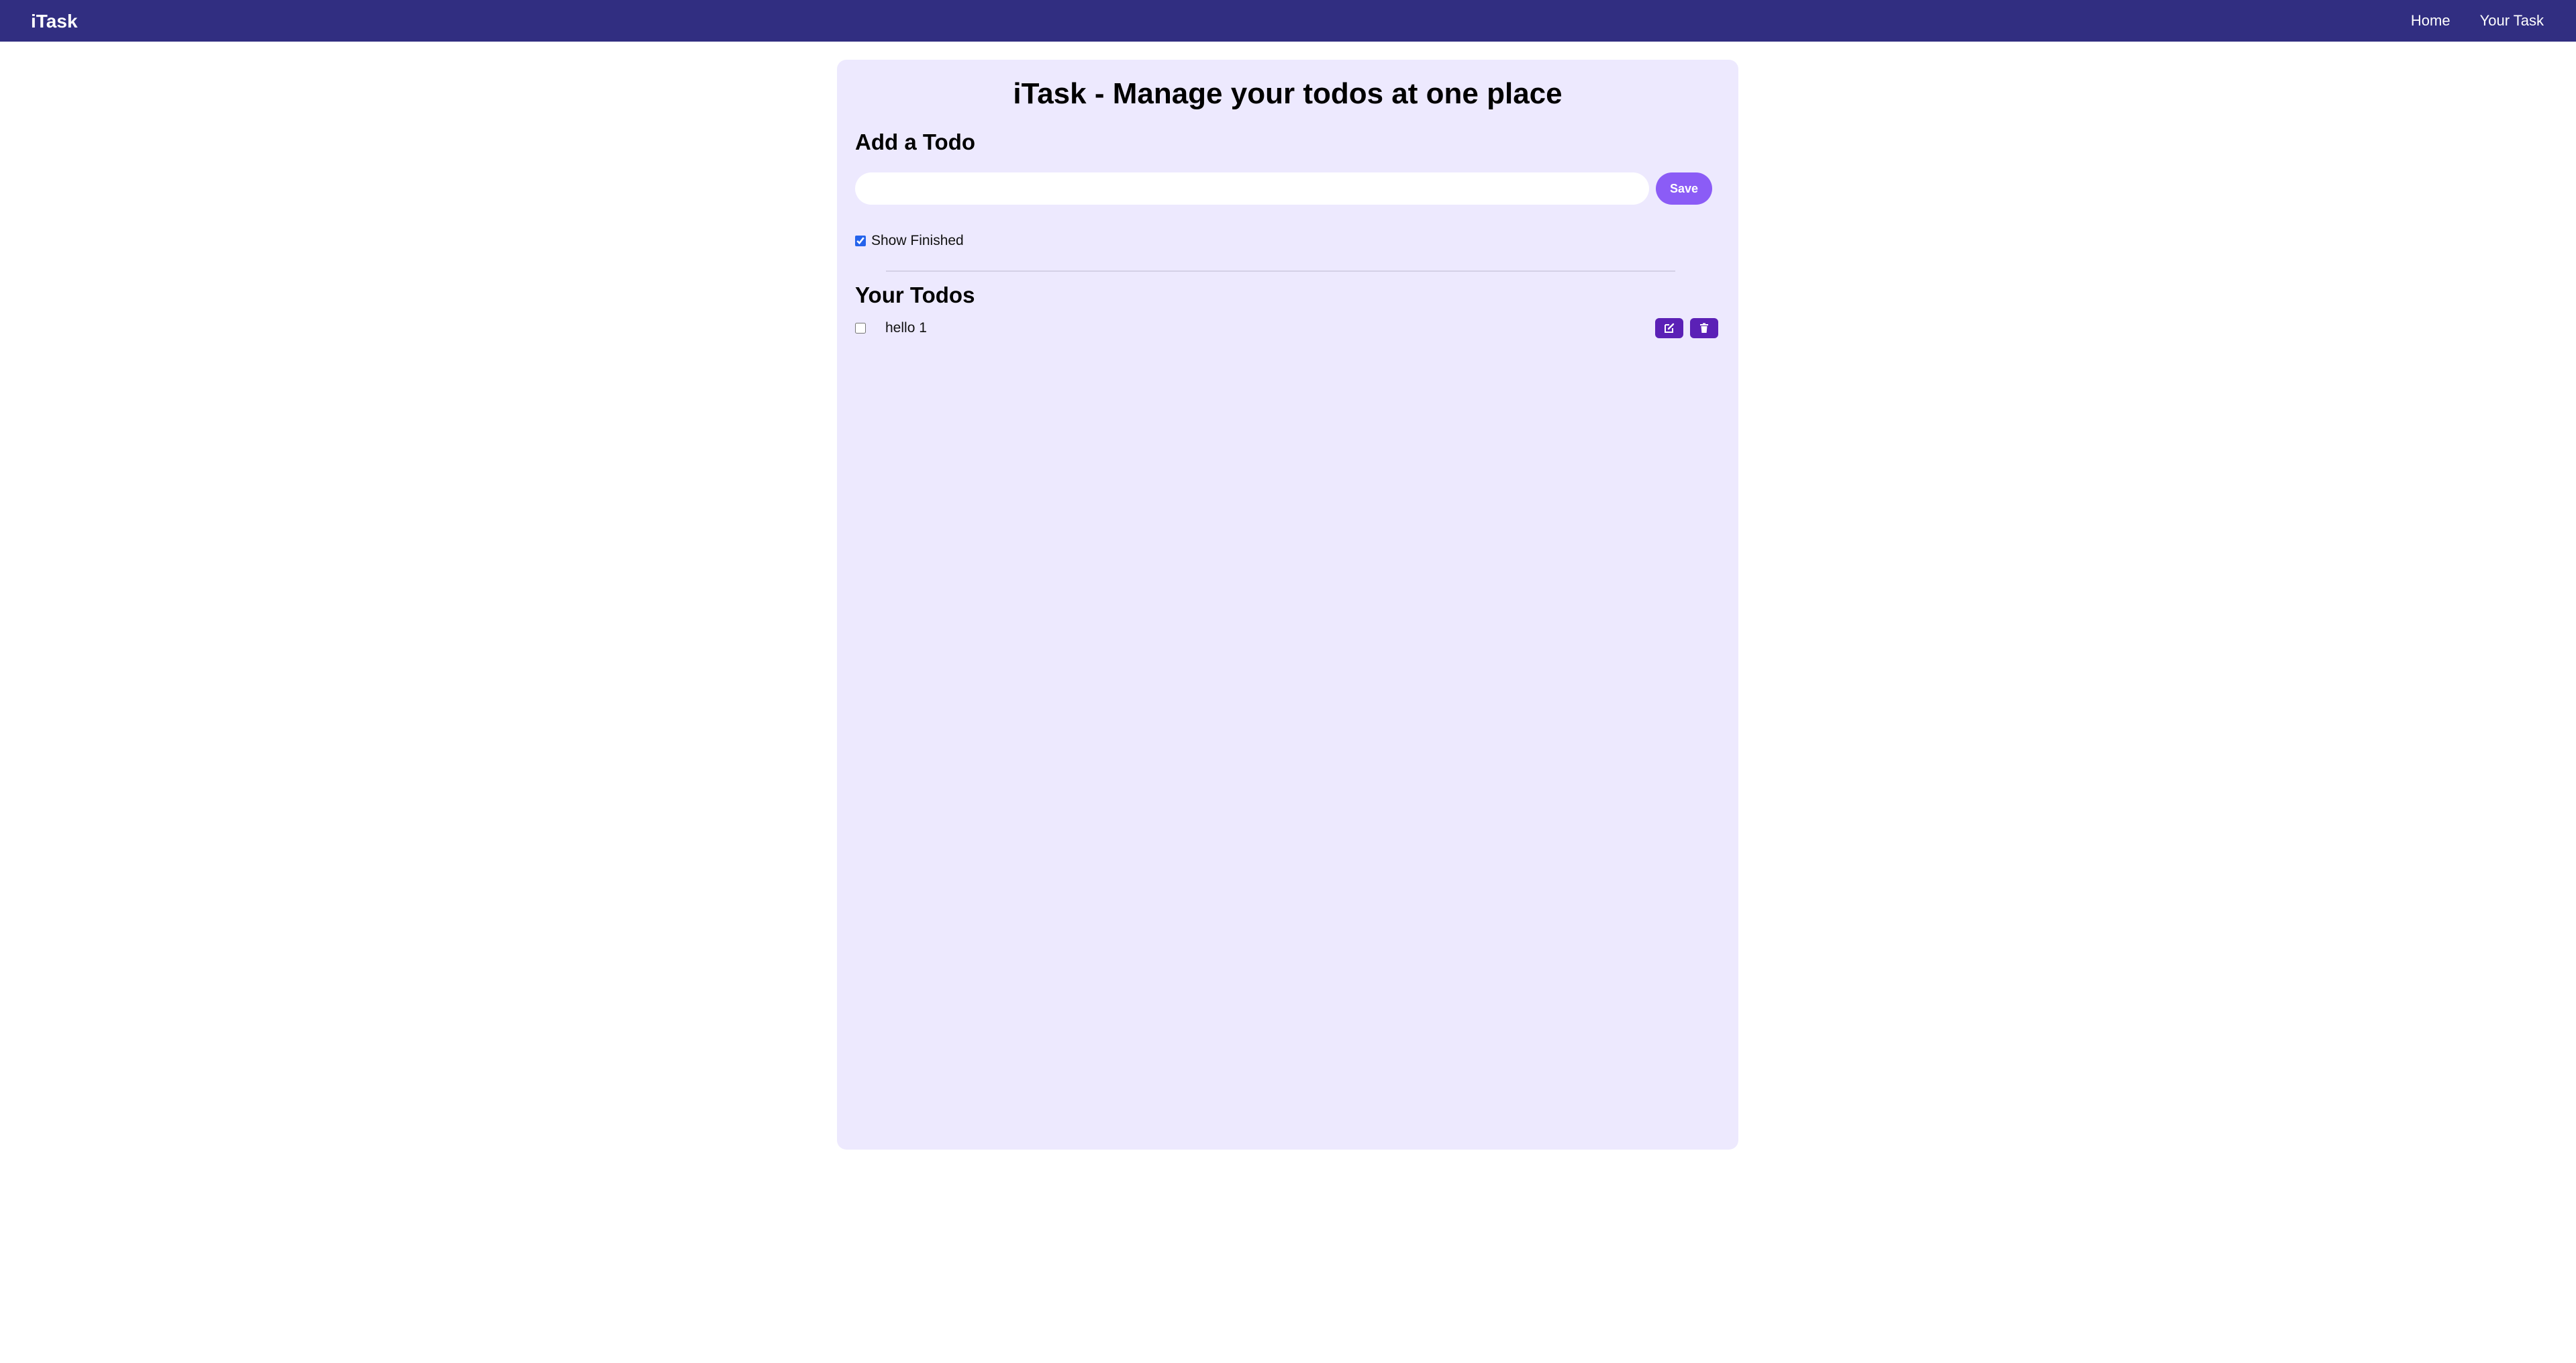 Image resolution: width=2576 pixels, height=1363 pixels. What do you see at coordinates (1280, 271) in the screenshot?
I see `divider` at bounding box center [1280, 271].